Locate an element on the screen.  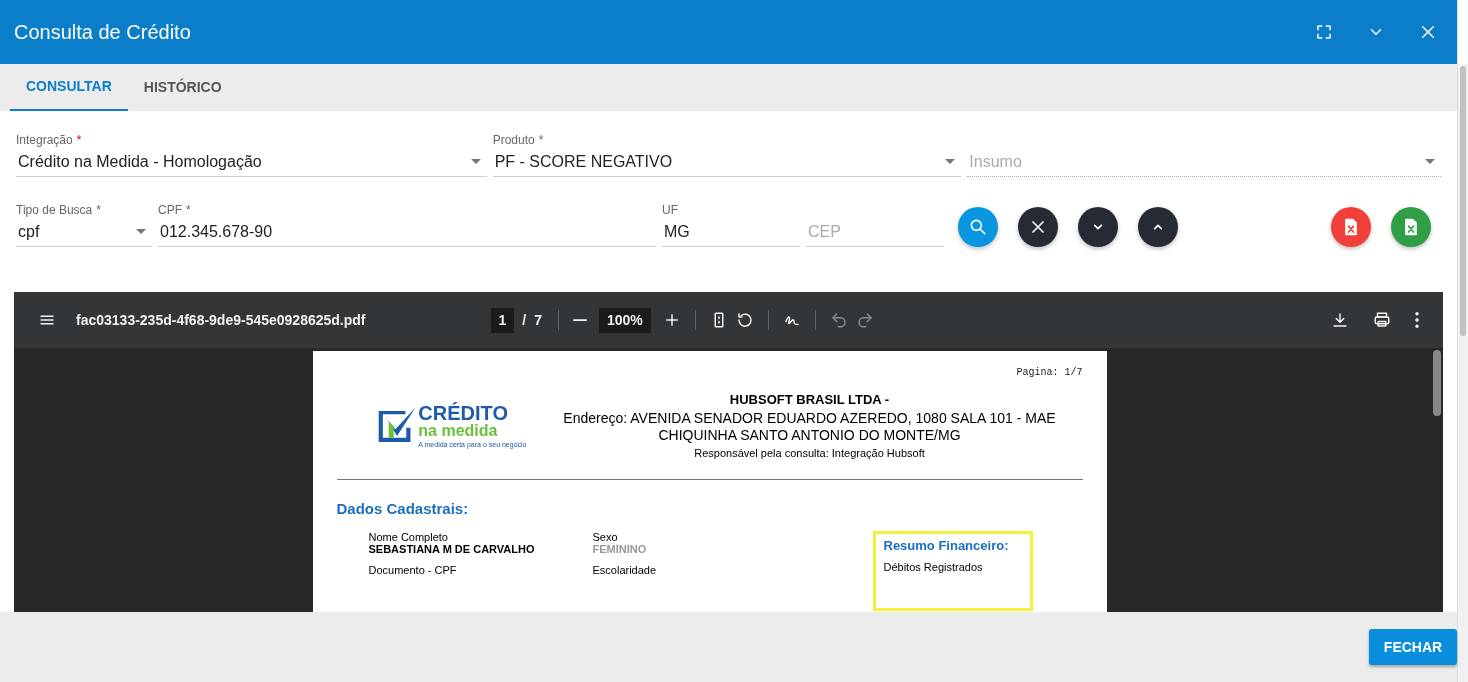
field-label: Produto is located at coordinates (513, 140).